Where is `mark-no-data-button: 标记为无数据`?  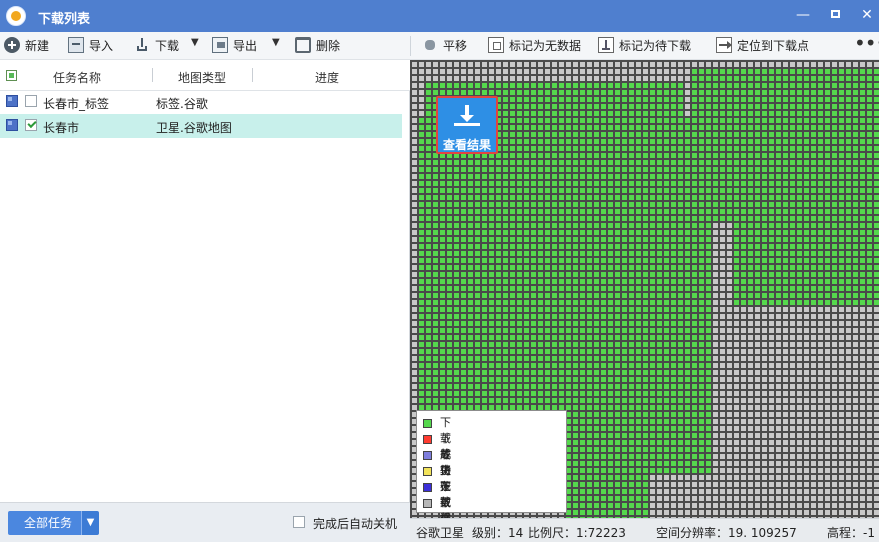
mark-no-data-button: 标记为无数据 is located at coordinates (534, 46).